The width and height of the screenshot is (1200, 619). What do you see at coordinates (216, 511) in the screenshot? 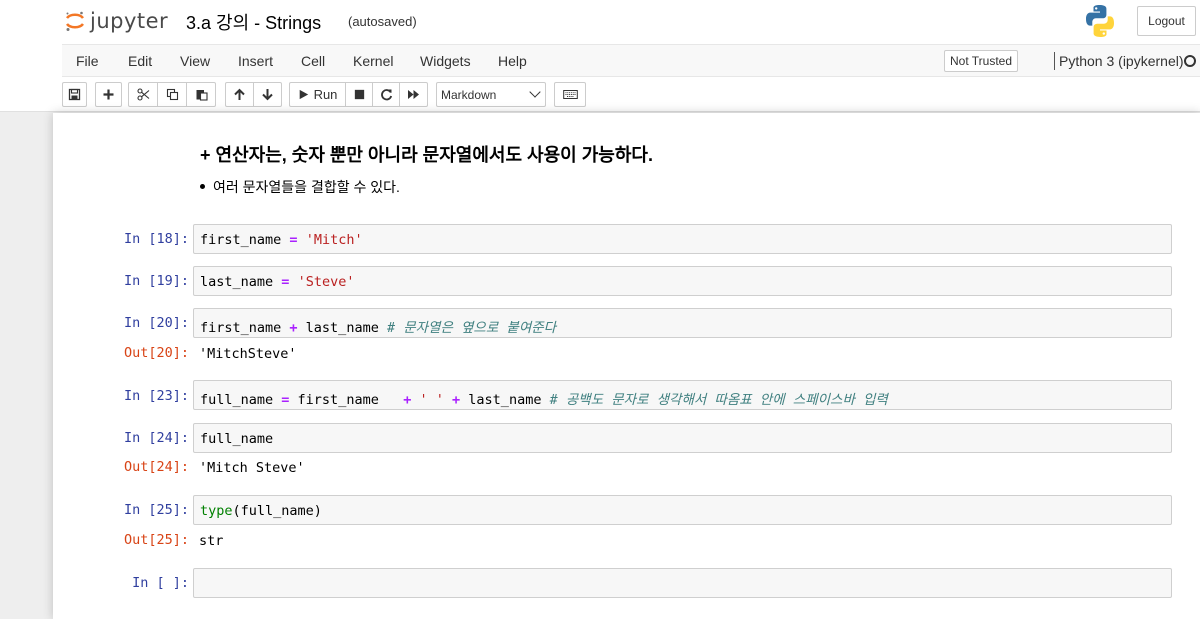
I see `code-token-builtin: type` at bounding box center [216, 511].